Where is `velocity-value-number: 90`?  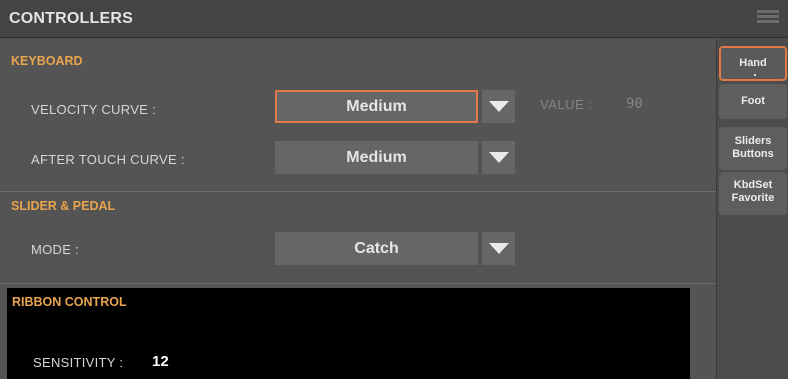
velocity-value-number: 90 is located at coordinates (634, 104).